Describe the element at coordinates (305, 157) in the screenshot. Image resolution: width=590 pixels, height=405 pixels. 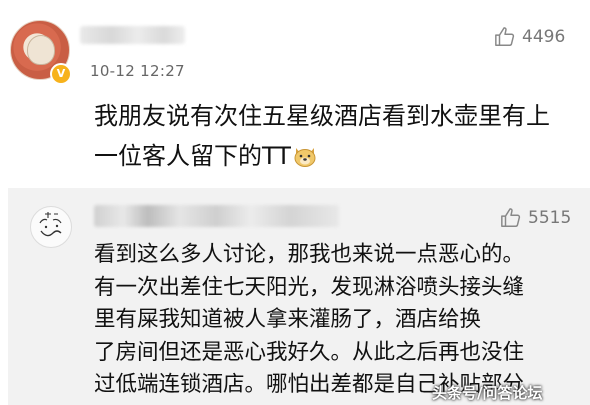
I see `doge-emoji-icon` at that location.